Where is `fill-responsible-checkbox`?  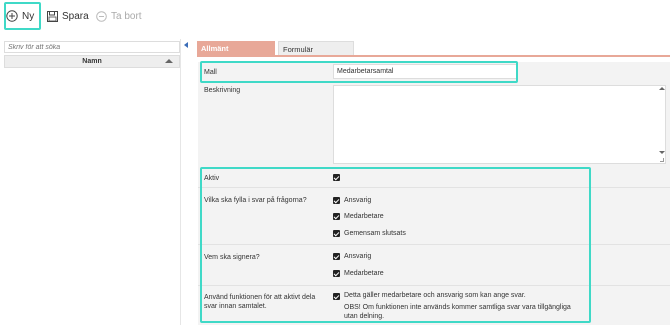 fill-responsible-checkbox is located at coordinates (336, 200).